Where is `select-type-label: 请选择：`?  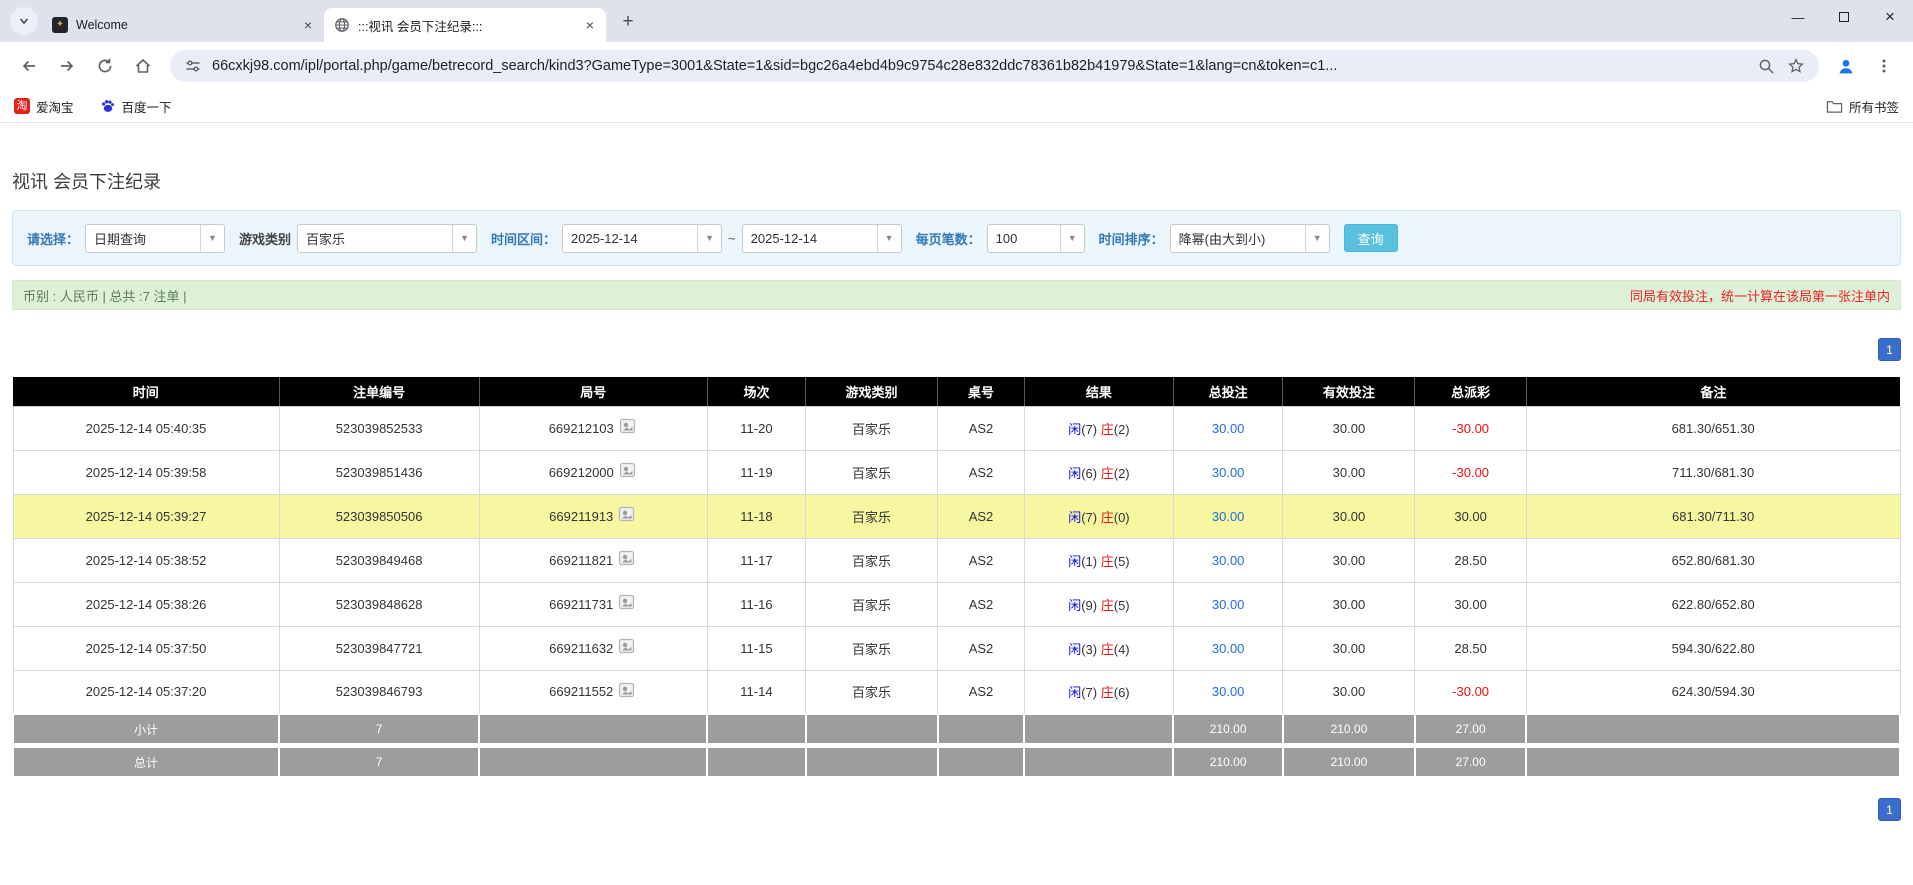 select-type-label: 请选择： is located at coordinates (53, 239).